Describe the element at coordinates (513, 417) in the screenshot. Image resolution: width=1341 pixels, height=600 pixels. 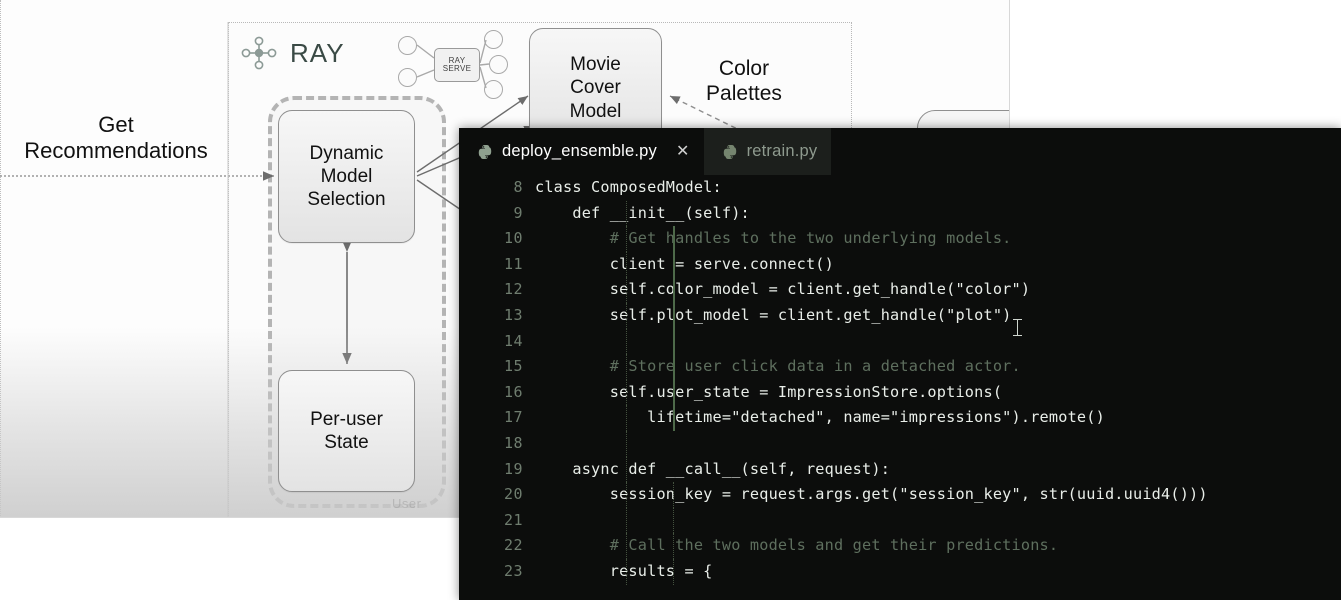
I see `line-number: 17` at that location.